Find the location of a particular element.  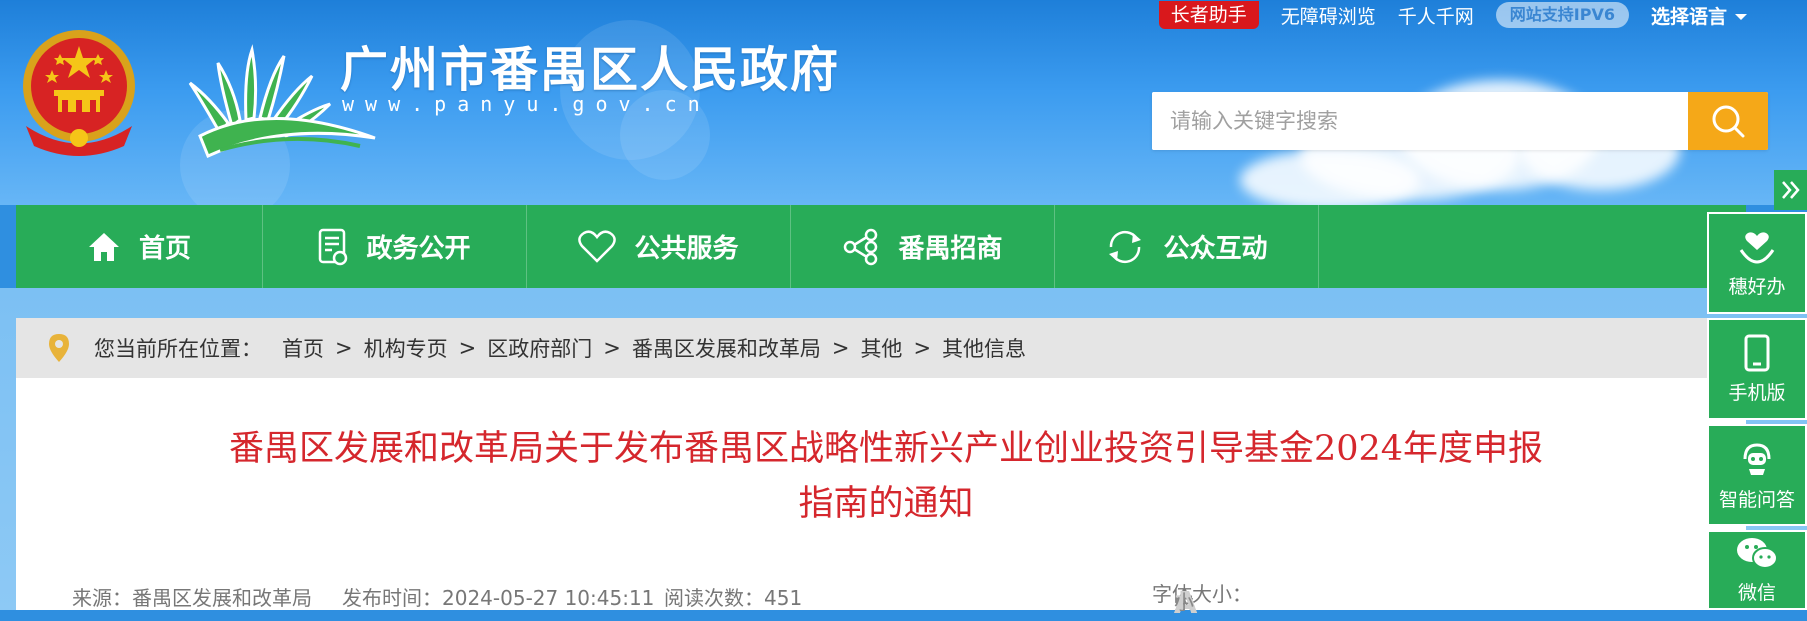

nav-item-label: 公众互动 is located at coordinates (1215, 249).